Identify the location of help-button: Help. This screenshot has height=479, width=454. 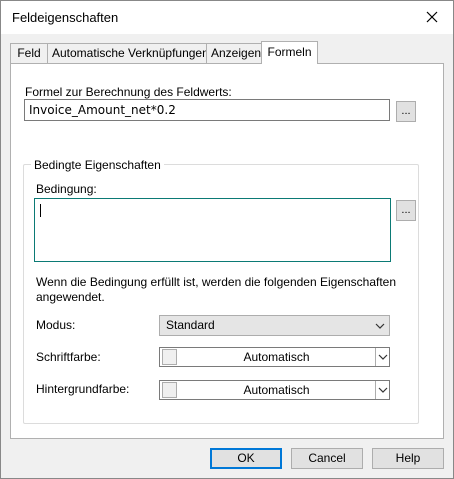
(408, 458).